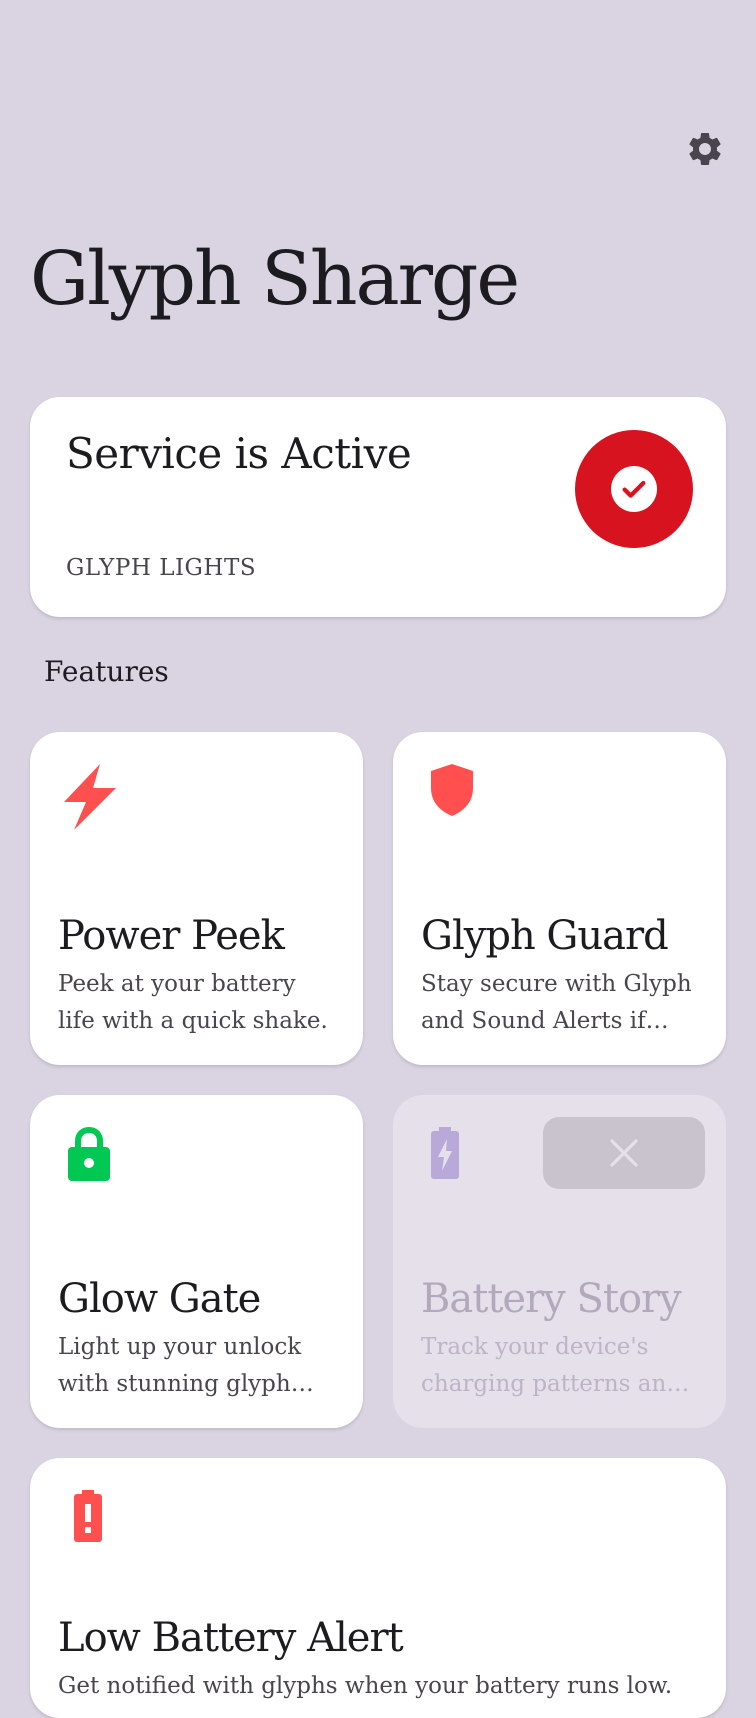  Describe the element at coordinates (231, 1638) in the screenshot. I see `feature-title: Low Battery Alert` at that location.